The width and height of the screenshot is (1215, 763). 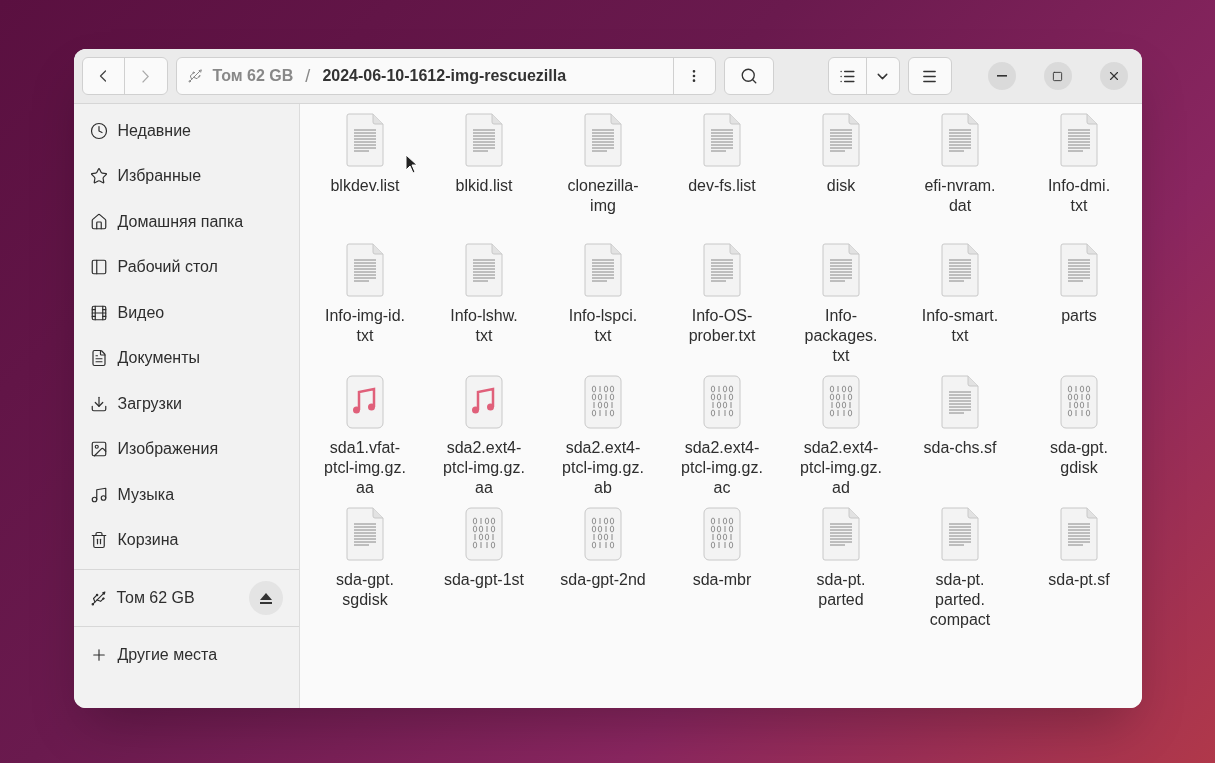 What do you see at coordinates (722, 304) in the screenshot?
I see `file-item: Info-OS- prober.txt` at bounding box center [722, 304].